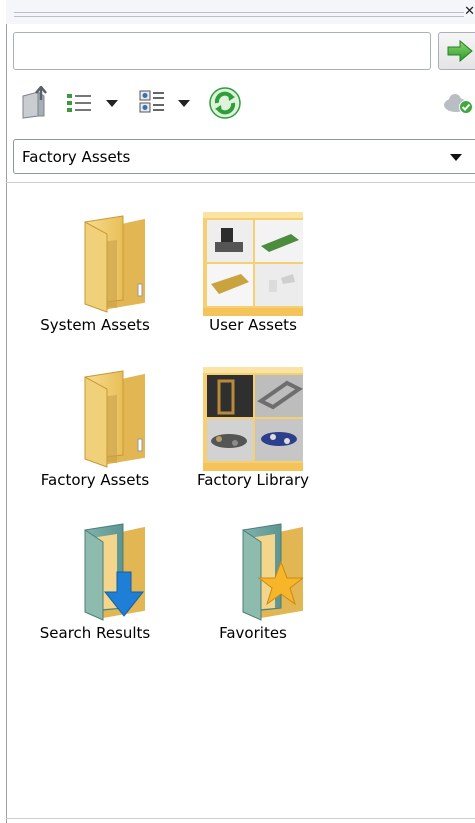  I want to click on tile-search-results: Search Results, so click(95, 590).